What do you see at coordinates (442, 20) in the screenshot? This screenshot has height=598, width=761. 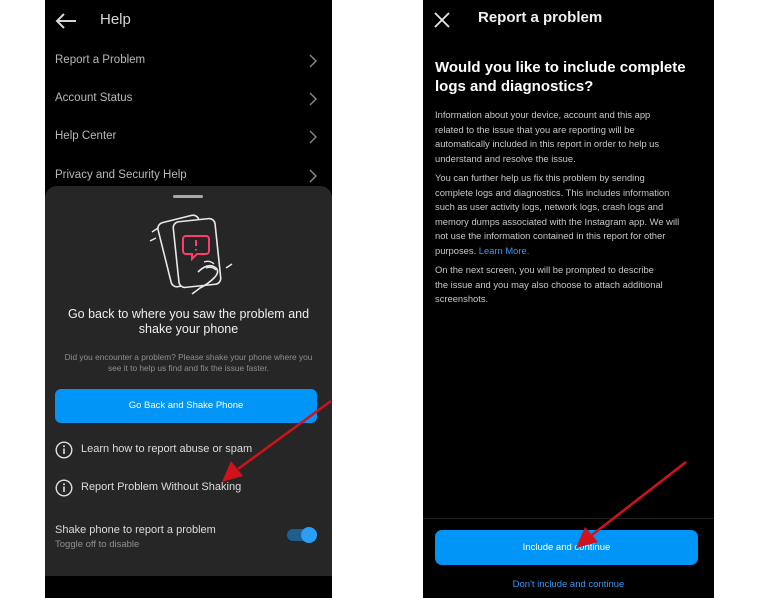 I see `close-icon` at bounding box center [442, 20].